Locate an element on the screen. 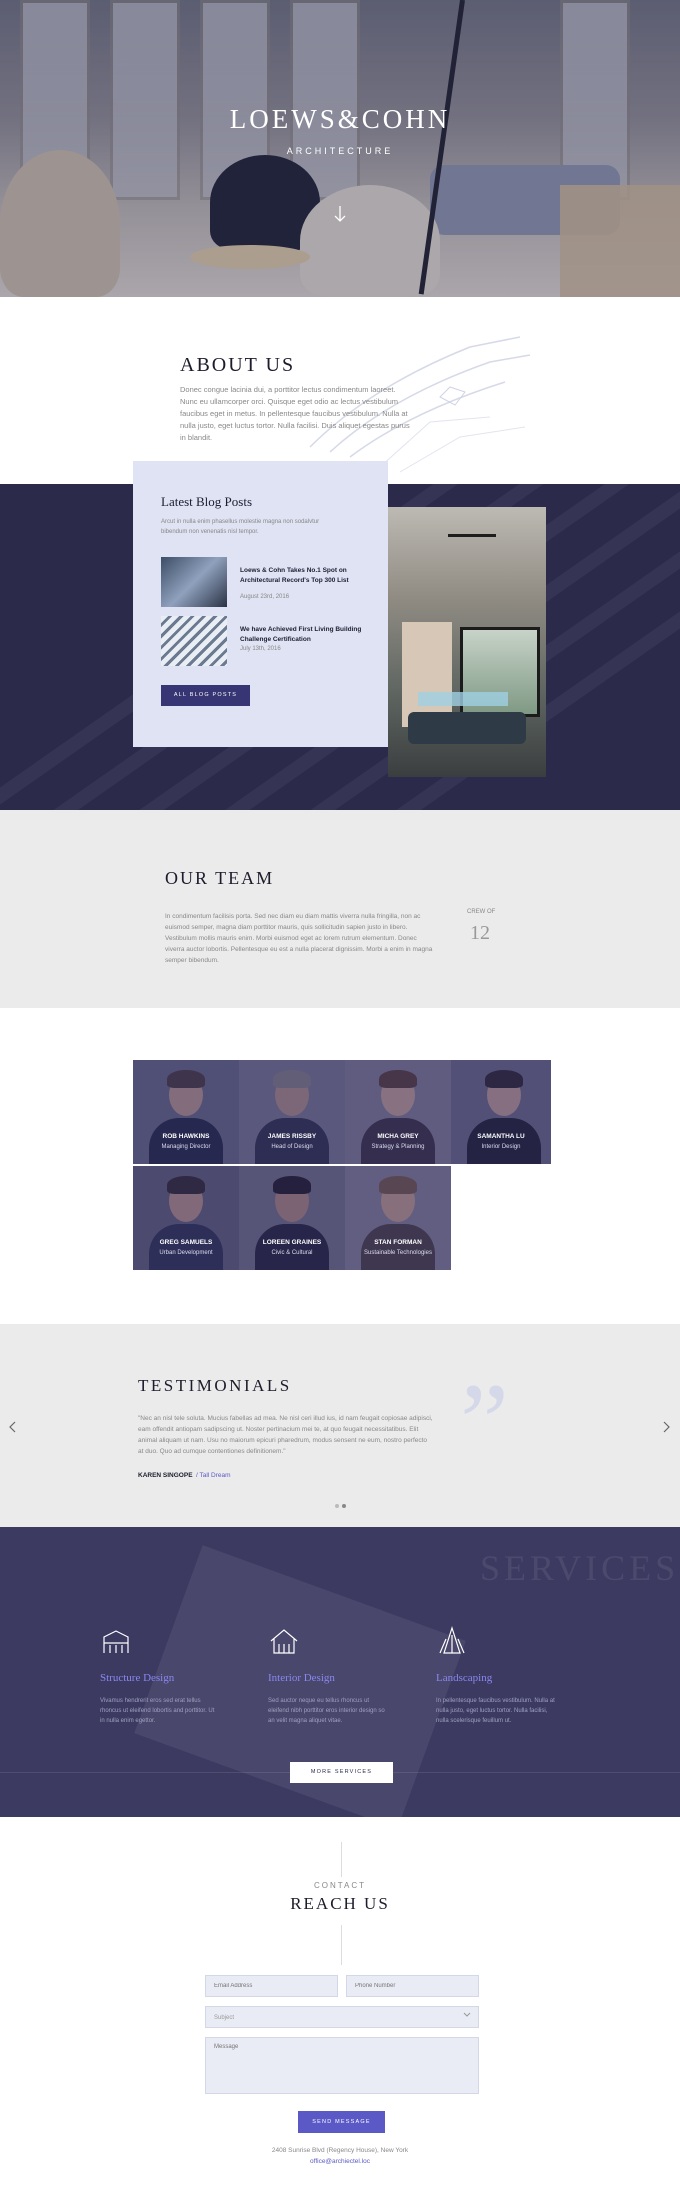 The width and height of the screenshot is (680, 2186). quote-icon: ” is located at coordinates (484, 1422).